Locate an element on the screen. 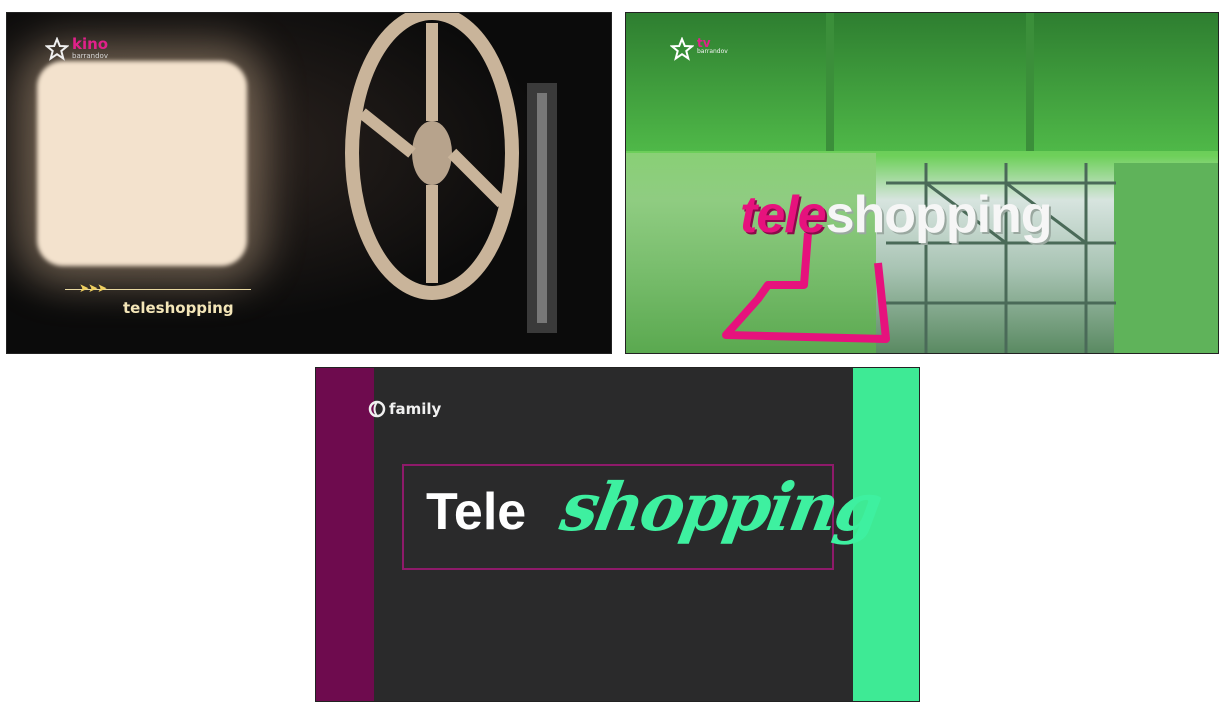 Image resolution: width=1220 pixels, height=702 pixels. film-reel-icon is located at coordinates (451, 173).